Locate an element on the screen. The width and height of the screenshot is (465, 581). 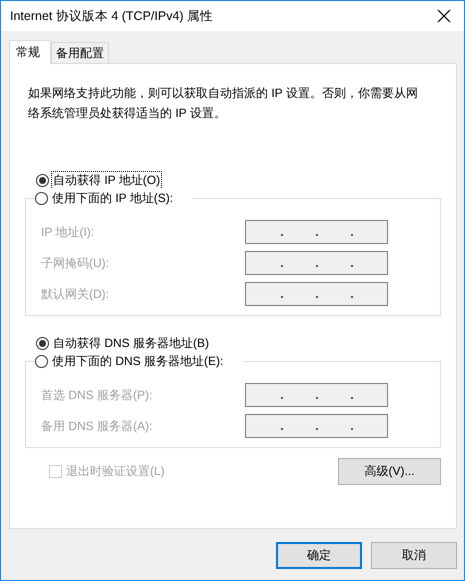
tab: 常规 is located at coordinates (30, 52).